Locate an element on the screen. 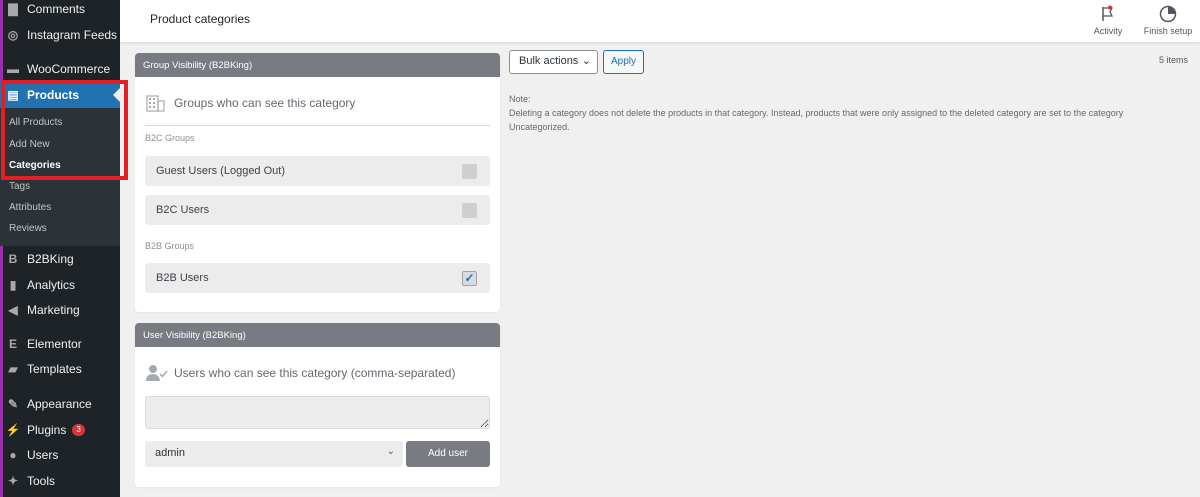 The width and height of the screenshot is (1200, 497). comment-icon: ▇ is located at coordinates (13, 9).